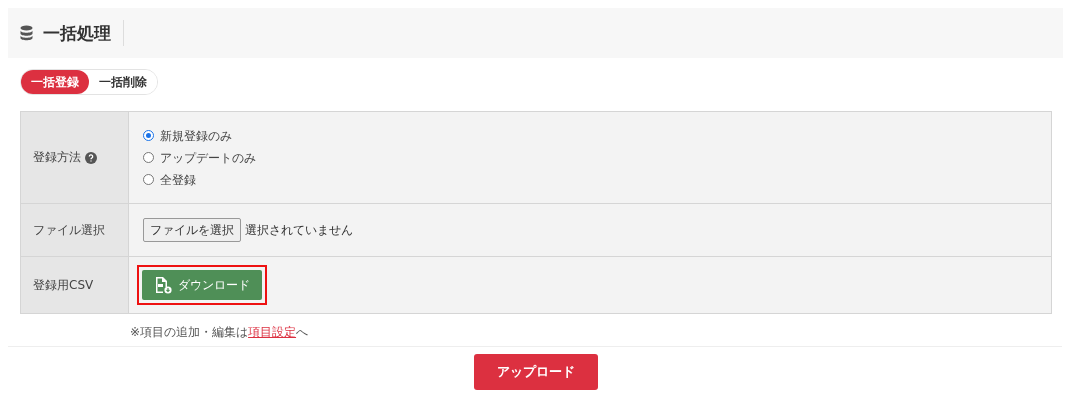  What do you see at coordinates (220, 332) in the screenshot?
I see `note-text: ※項目の追加・編集は項目設定へ` at bounding box center [220, 332].